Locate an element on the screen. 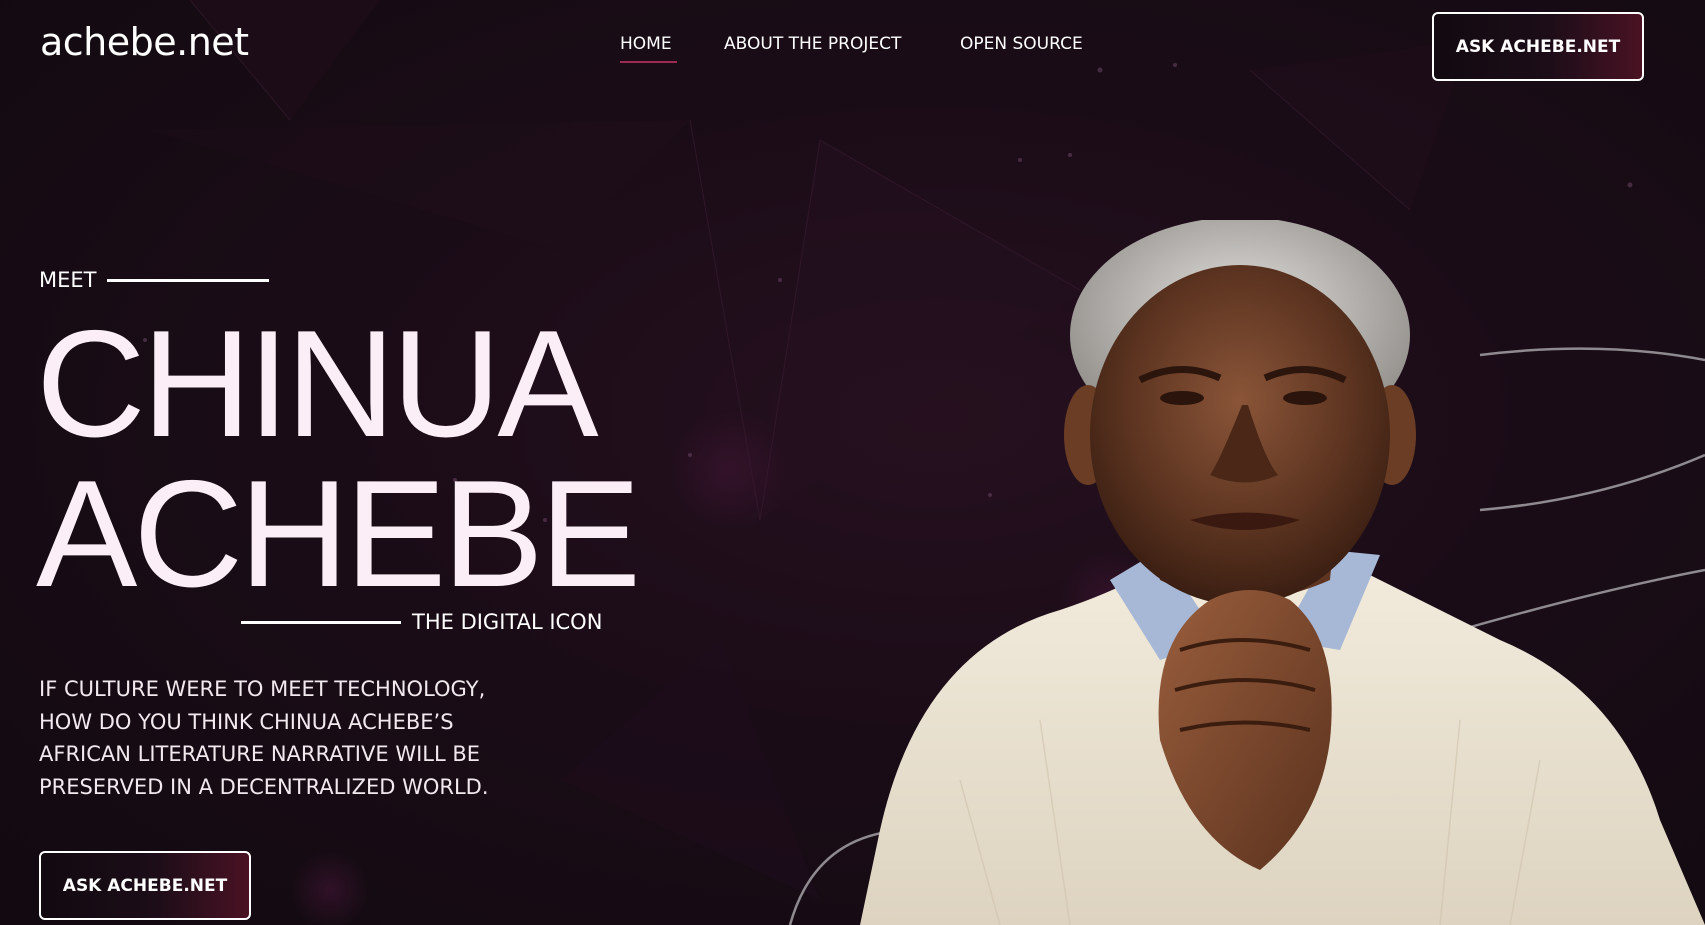 This screenshot has width=1705, height=925. active-nav-underline is located at coordinates (648, 62).